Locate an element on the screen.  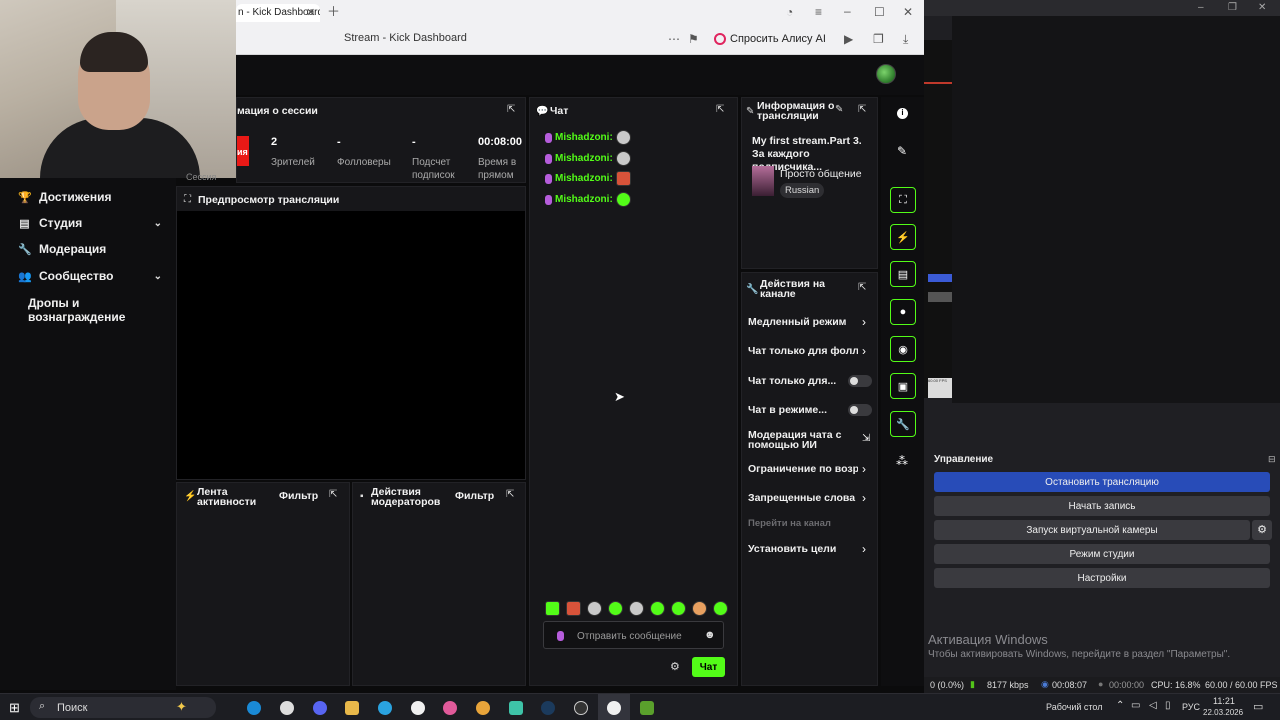
sidebar-item-achievements: 🏆 Достижения is located at coordinates (93, 197).